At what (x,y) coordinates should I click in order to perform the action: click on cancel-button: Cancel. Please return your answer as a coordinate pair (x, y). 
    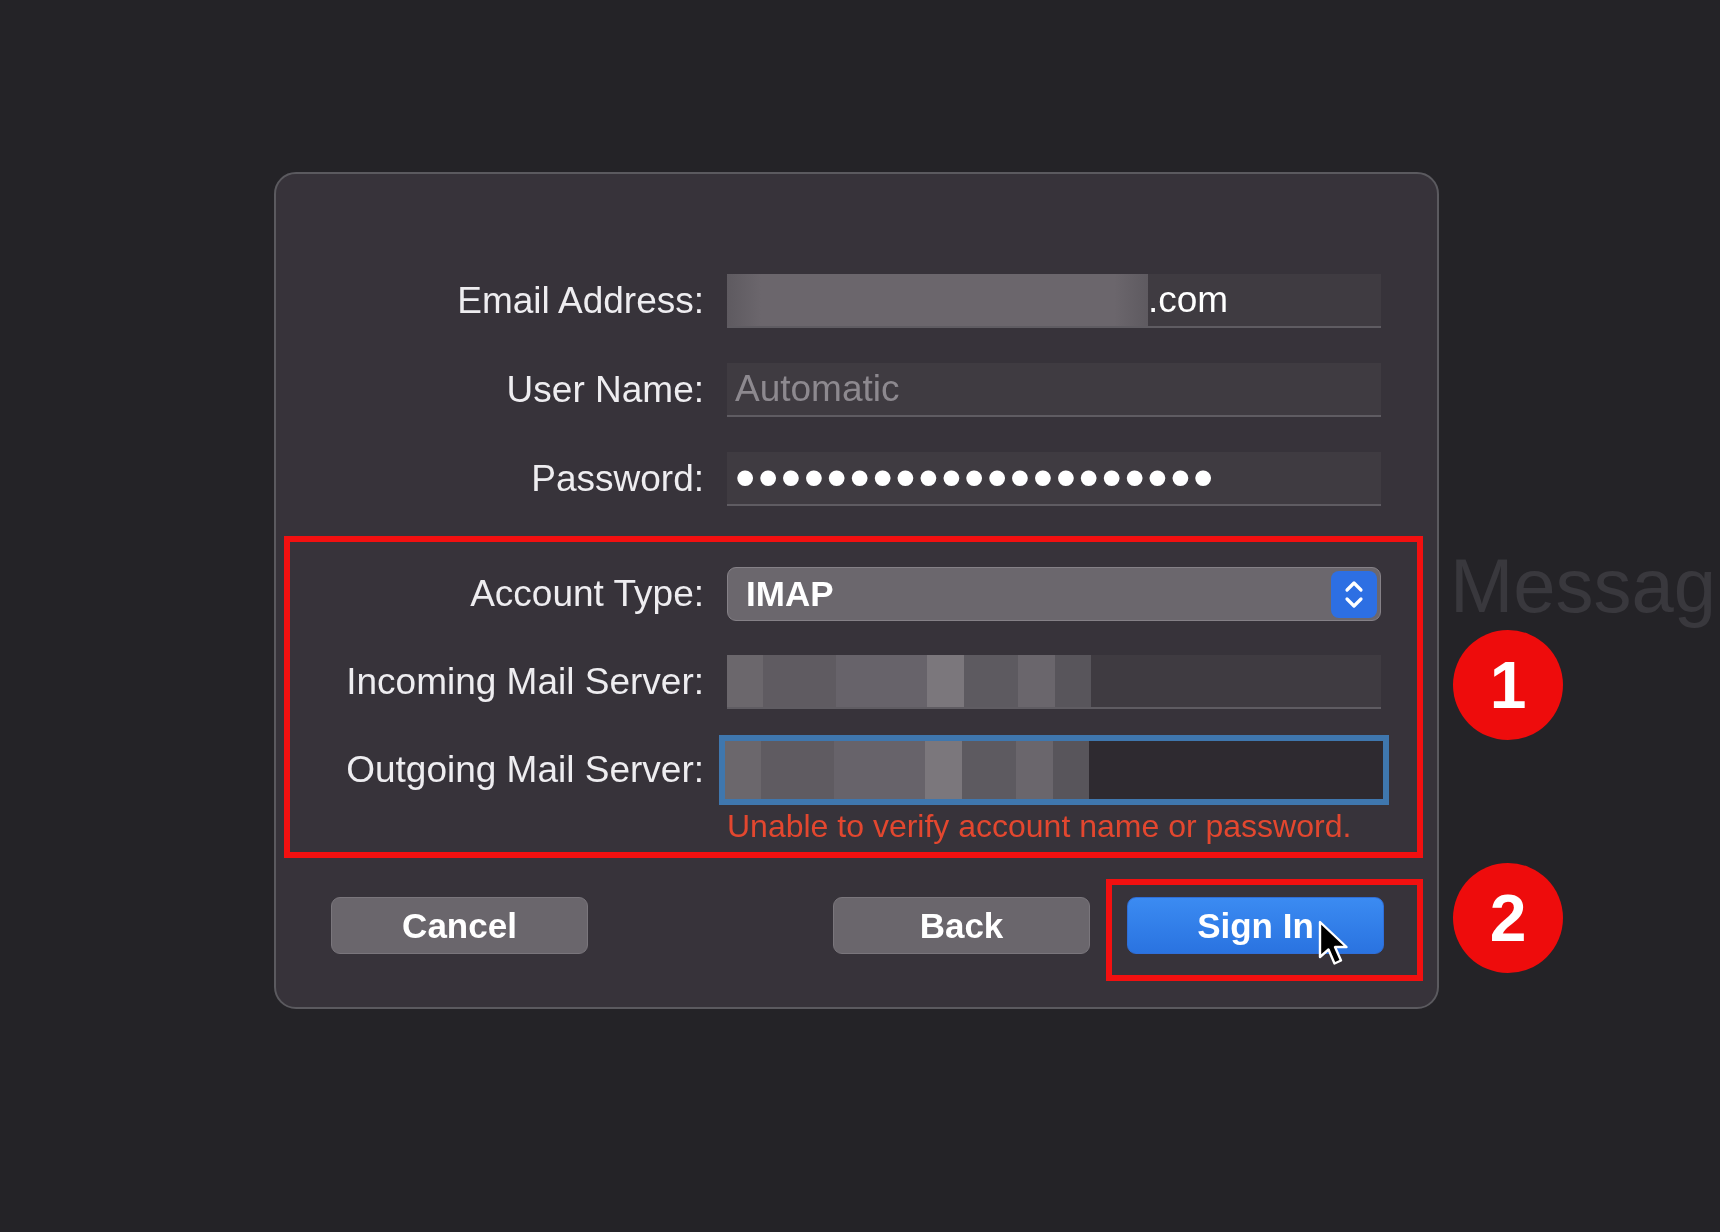
    Looking at the image, I should click on (459, 925).